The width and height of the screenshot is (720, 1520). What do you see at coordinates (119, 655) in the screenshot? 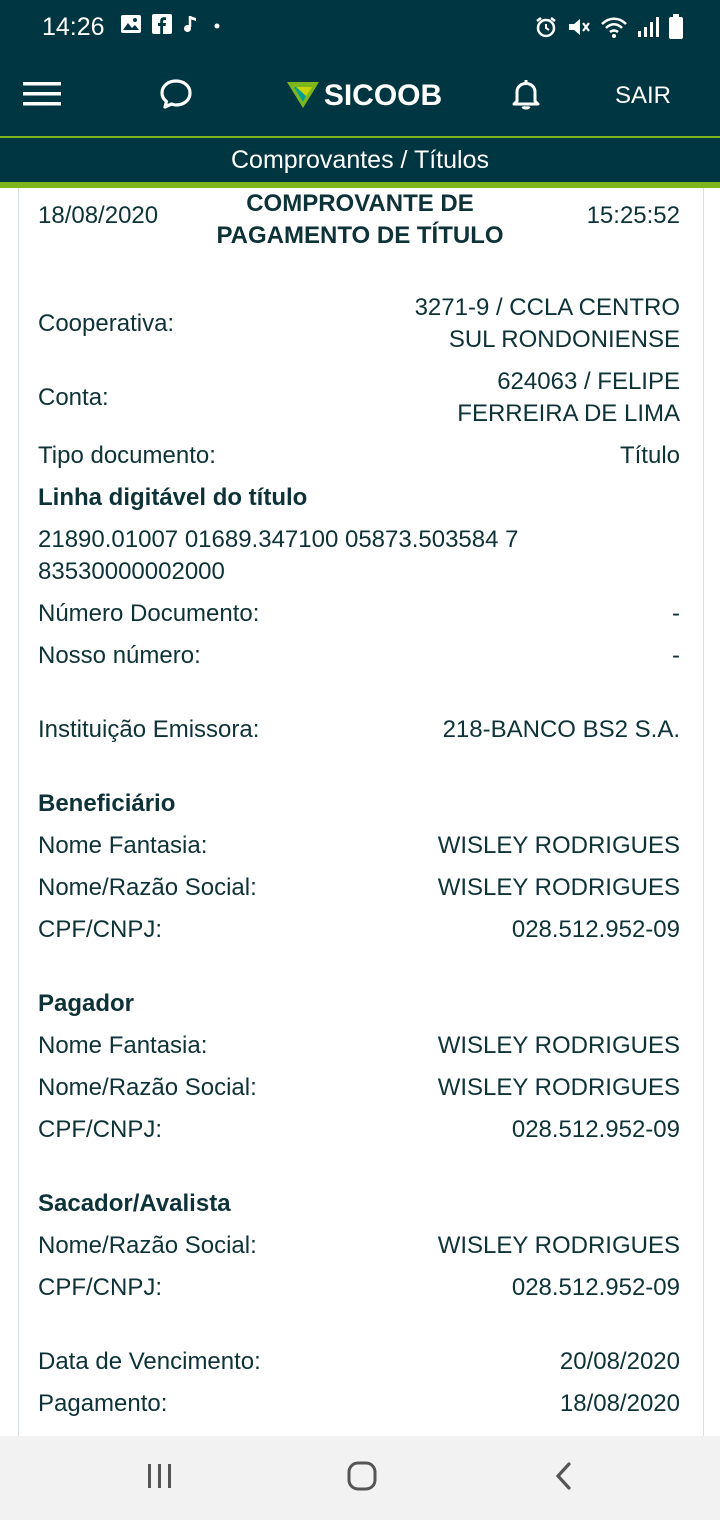
I see `nosso-numero-label: Nosso número:` at bounding box center [119, 655].